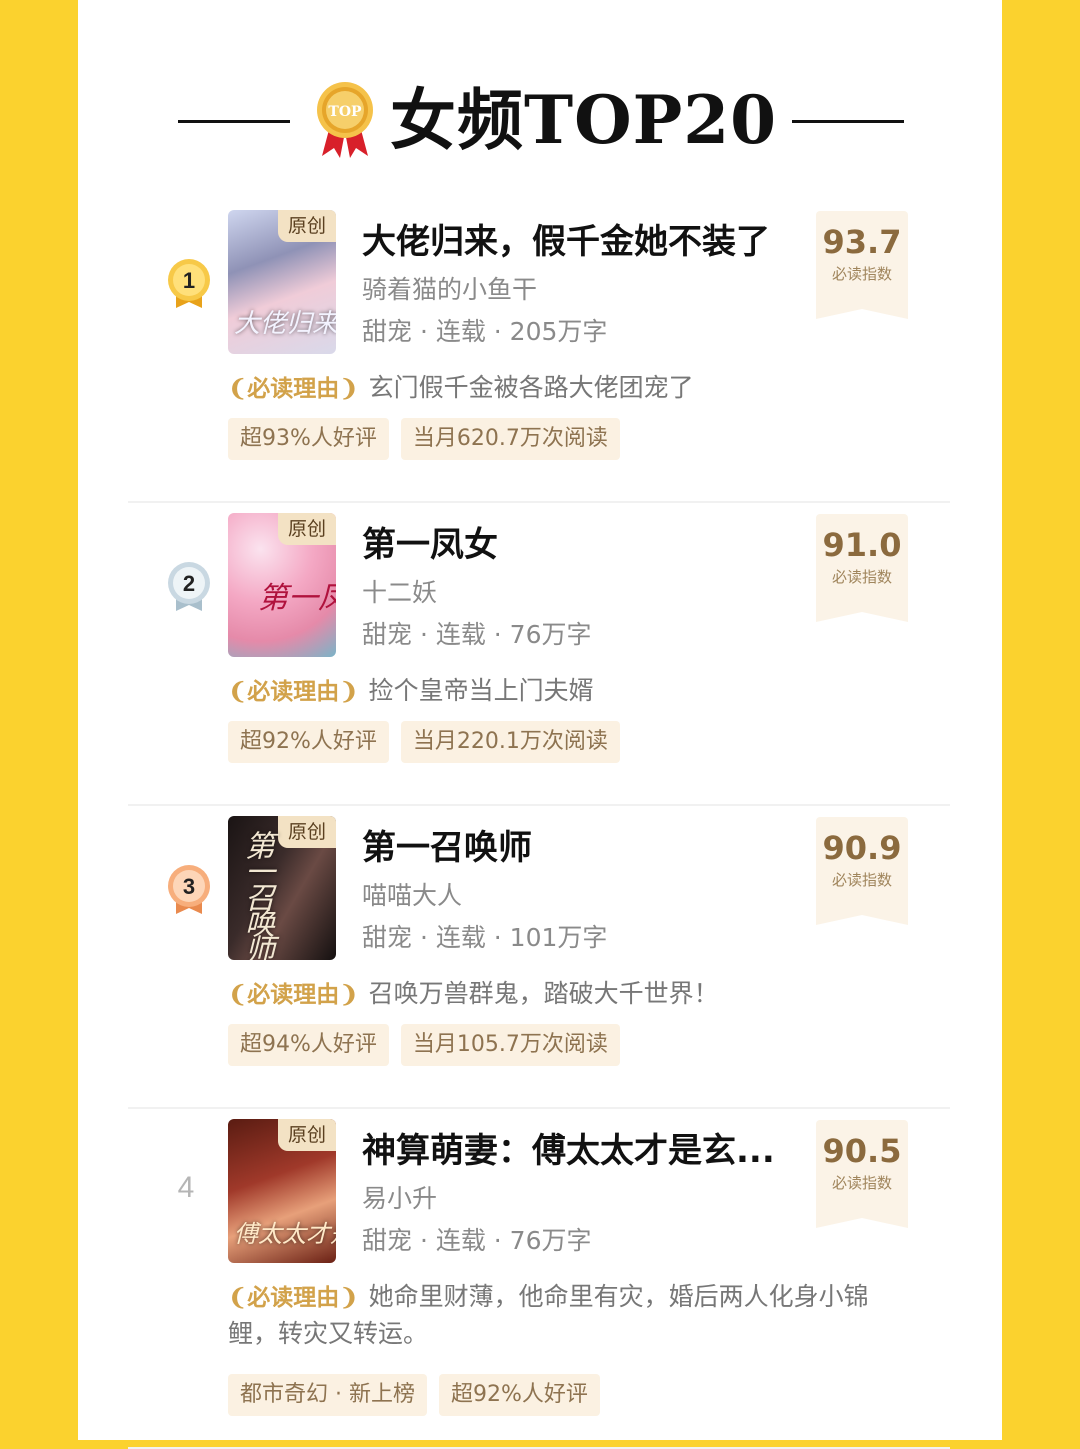  Describe the element at coordinates (485, 331) in the screenshot. I see `book-meta: 甜宠 · 连载 · 205万字` at that location.